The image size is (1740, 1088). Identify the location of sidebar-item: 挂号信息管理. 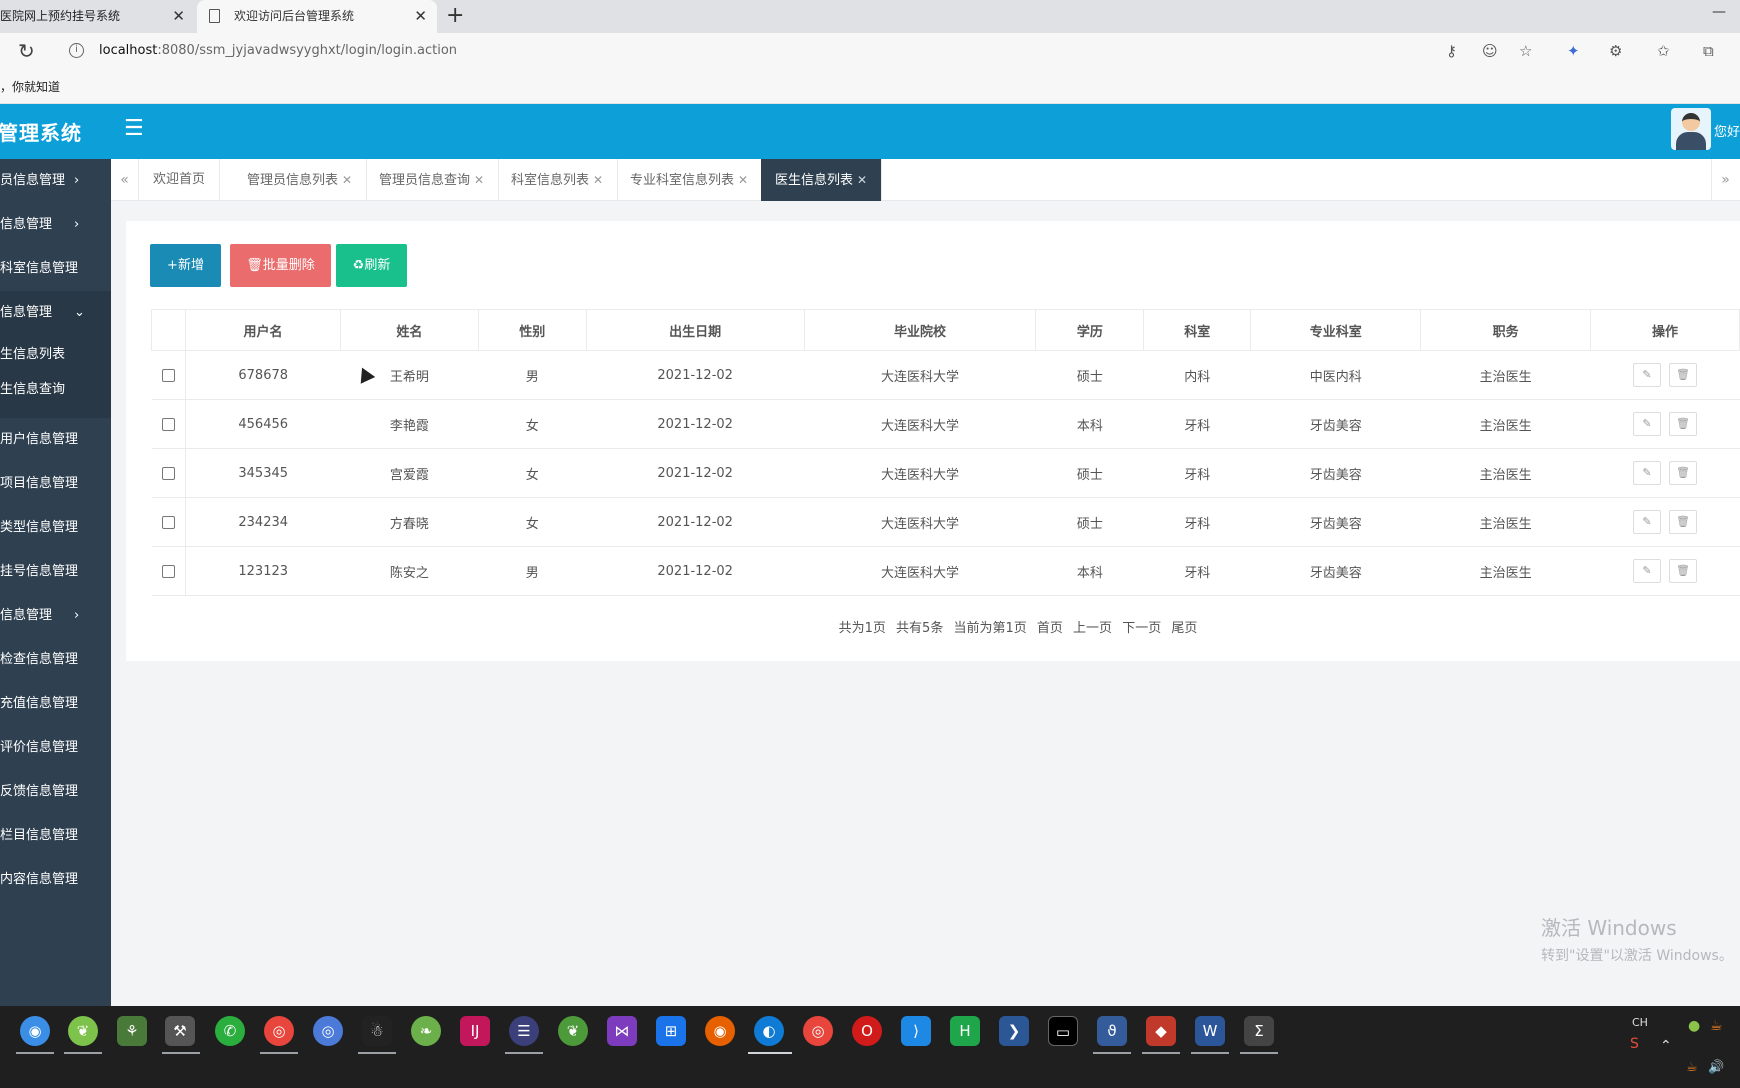
(55, 572).